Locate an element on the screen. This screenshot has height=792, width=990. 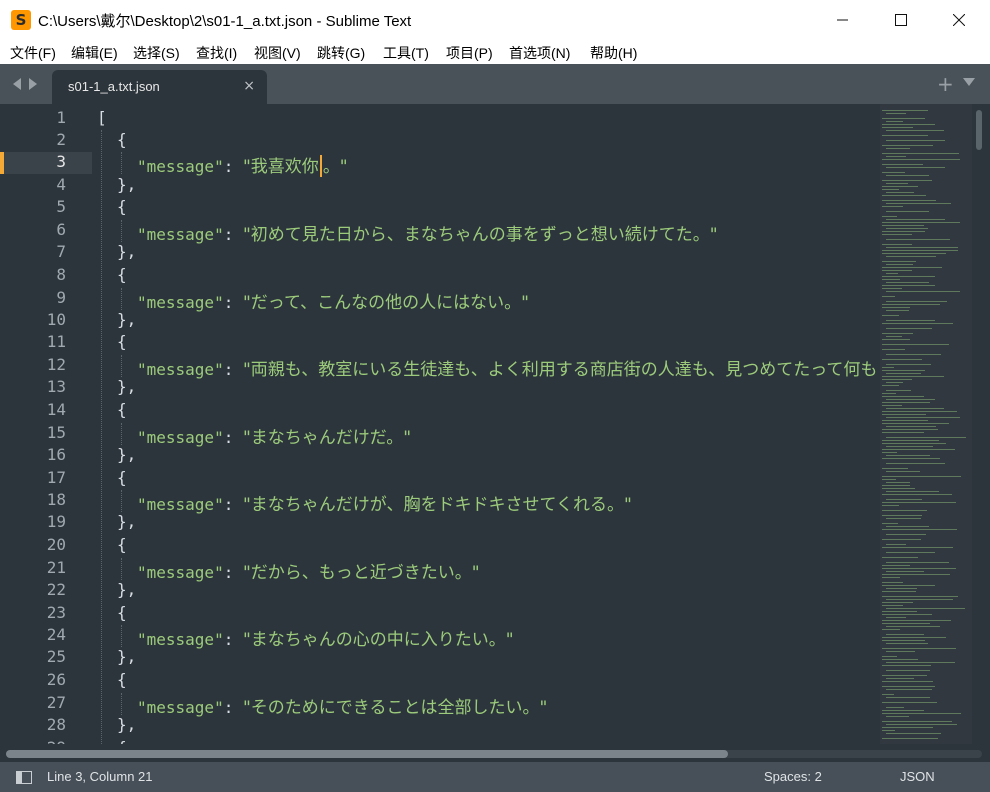
close-button is located at coordinates (959, 20).